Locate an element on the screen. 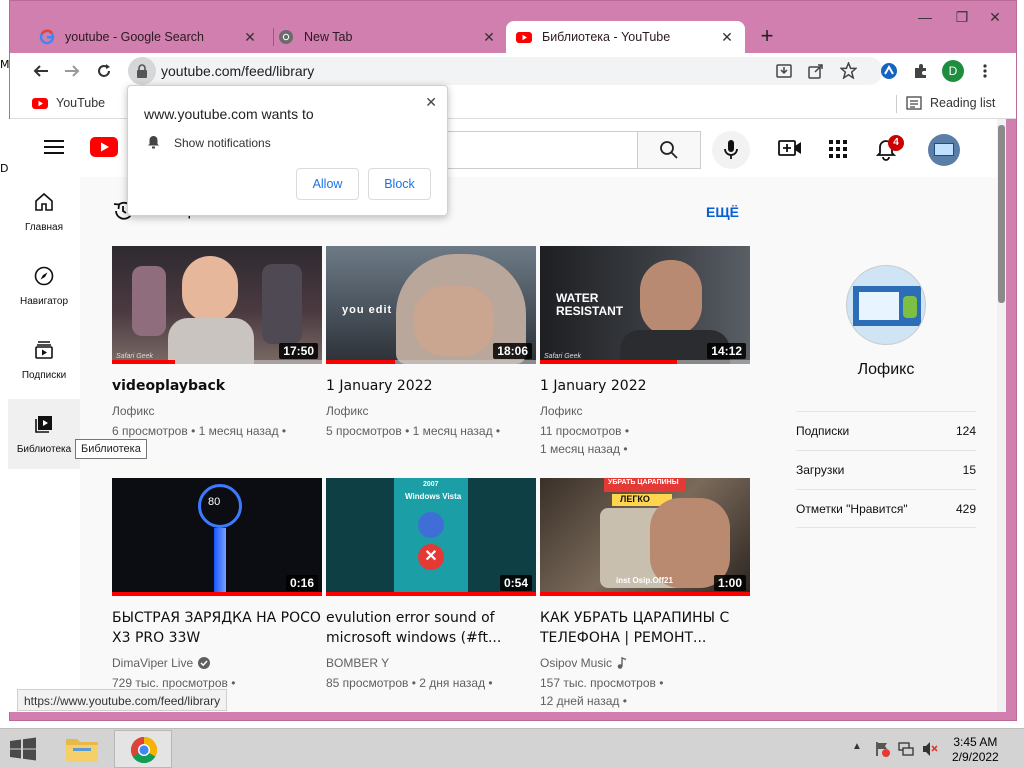  see-all-link: ЕЩЁ is located at coordinates (722, 212).